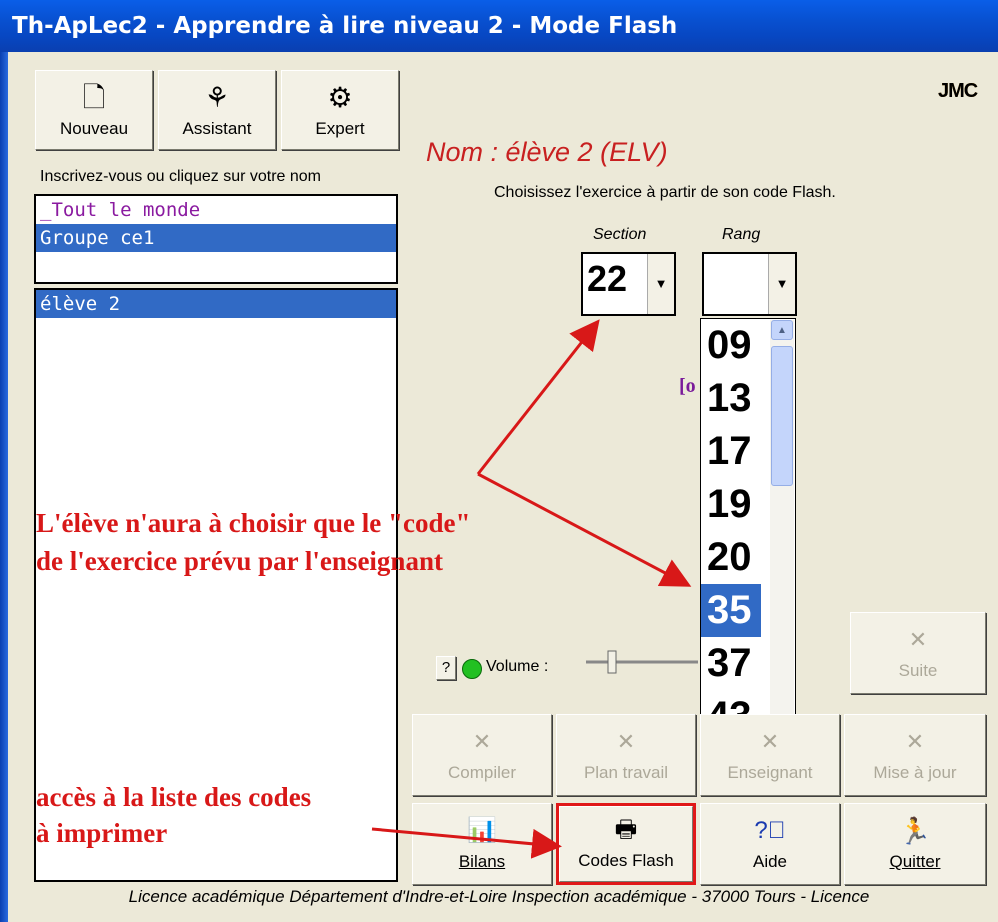  What do you see at coordinates (918, 653) in the screenshot?
I see `suite-button: ✕ Suite` at bounding box center [918, 653].